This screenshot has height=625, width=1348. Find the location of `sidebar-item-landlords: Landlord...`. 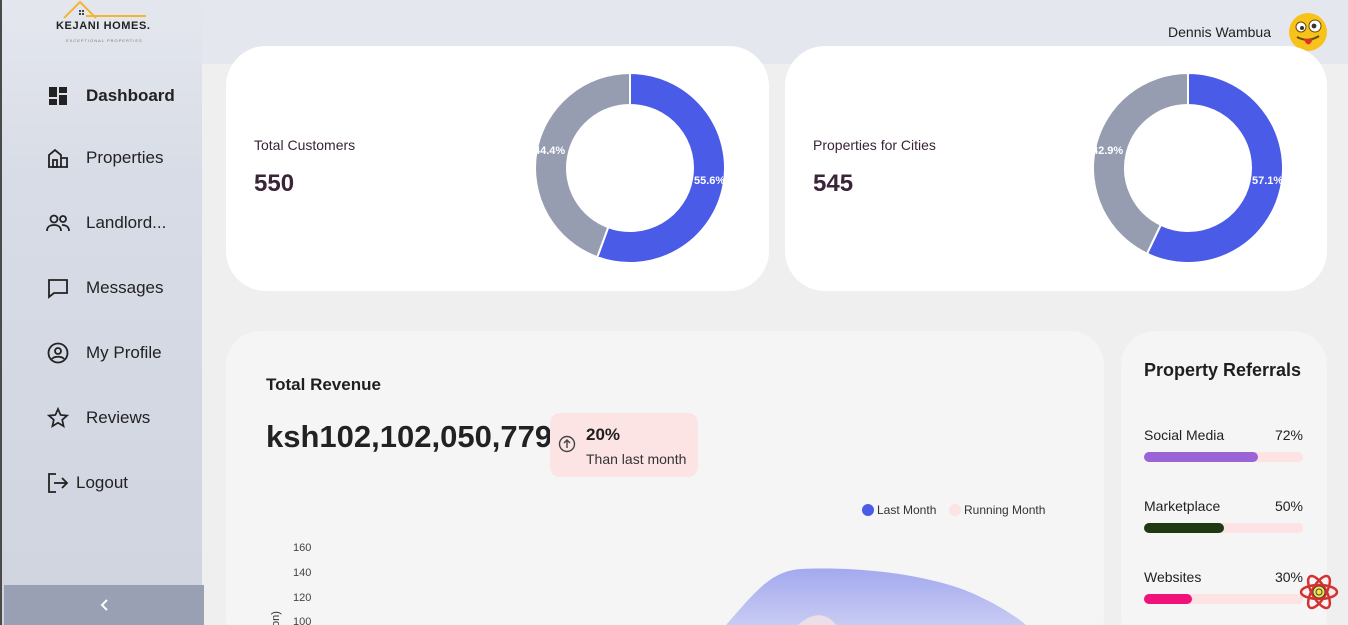

sidebar-item-landlords: Landlord... is located at coordinates (106, 223).